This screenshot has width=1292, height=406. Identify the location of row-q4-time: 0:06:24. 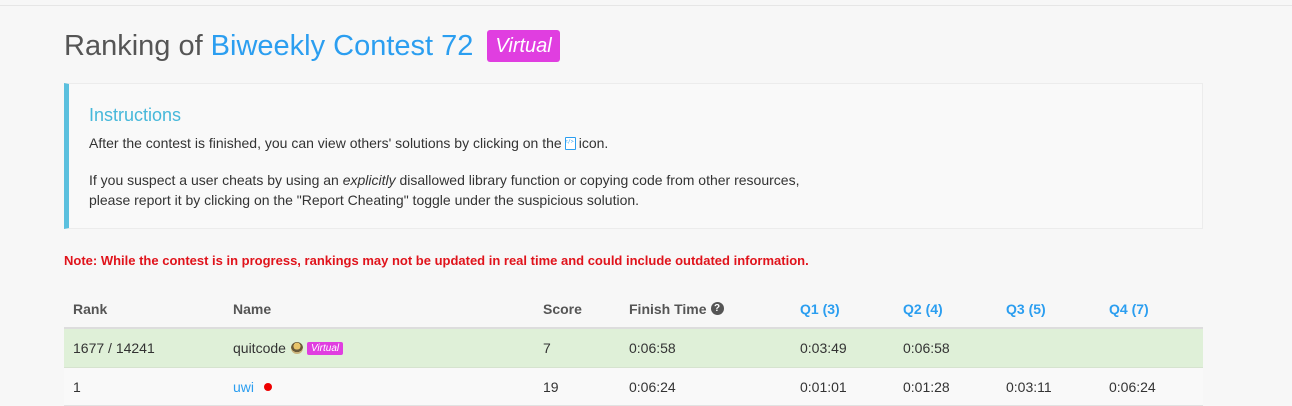
(1132, 386).